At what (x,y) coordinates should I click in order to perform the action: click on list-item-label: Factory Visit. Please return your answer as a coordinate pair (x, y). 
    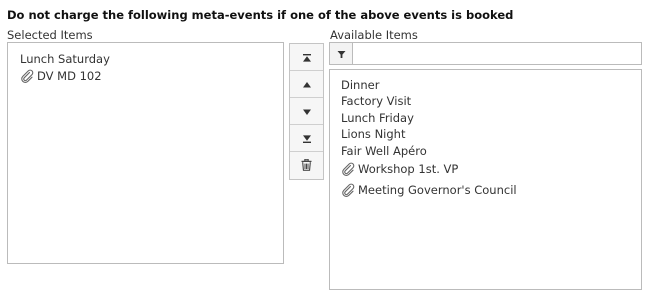
    Looking at the image, I should click on (376, 101).